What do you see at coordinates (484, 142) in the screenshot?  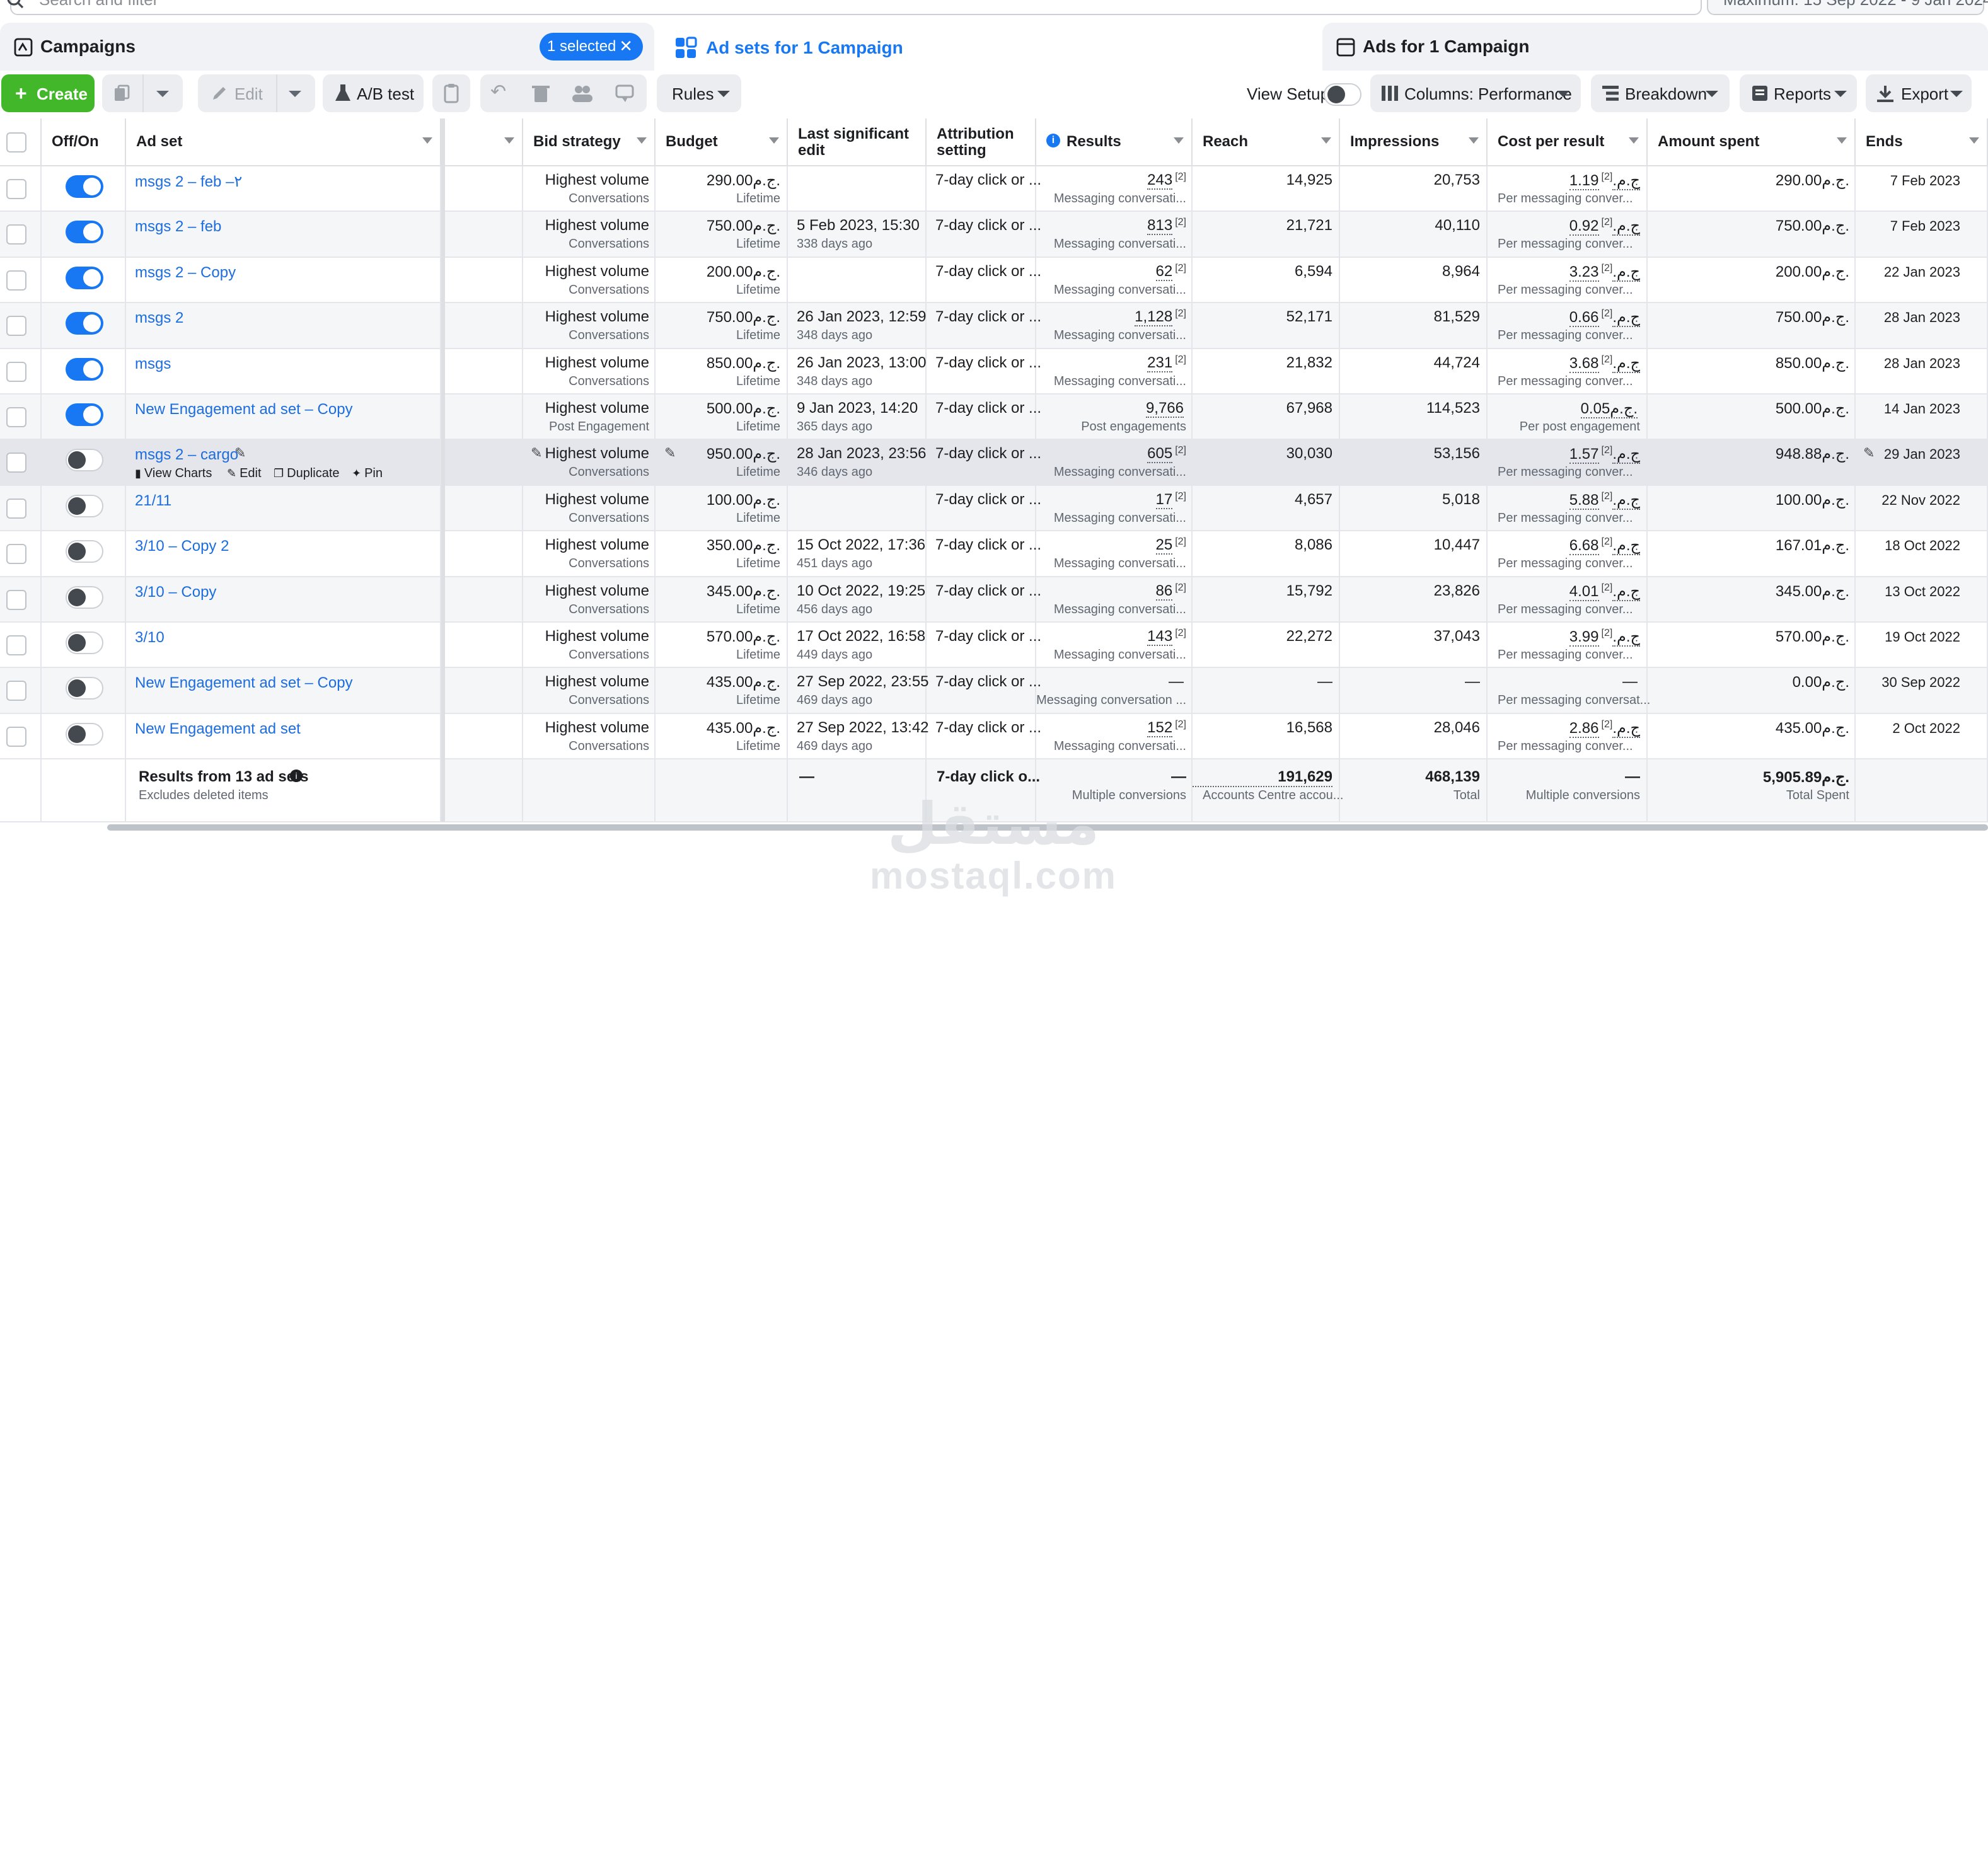 I see `header-hidden` at bounding box center [484, 142].